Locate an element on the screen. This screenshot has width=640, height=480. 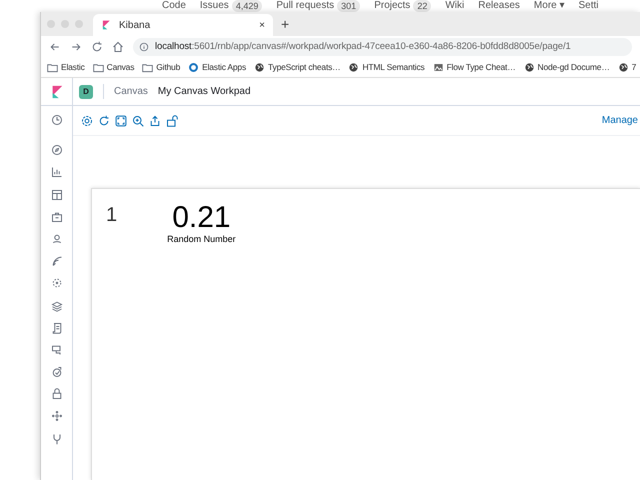
bookmark: HTML Semantics is located at coordinates (386, 67).